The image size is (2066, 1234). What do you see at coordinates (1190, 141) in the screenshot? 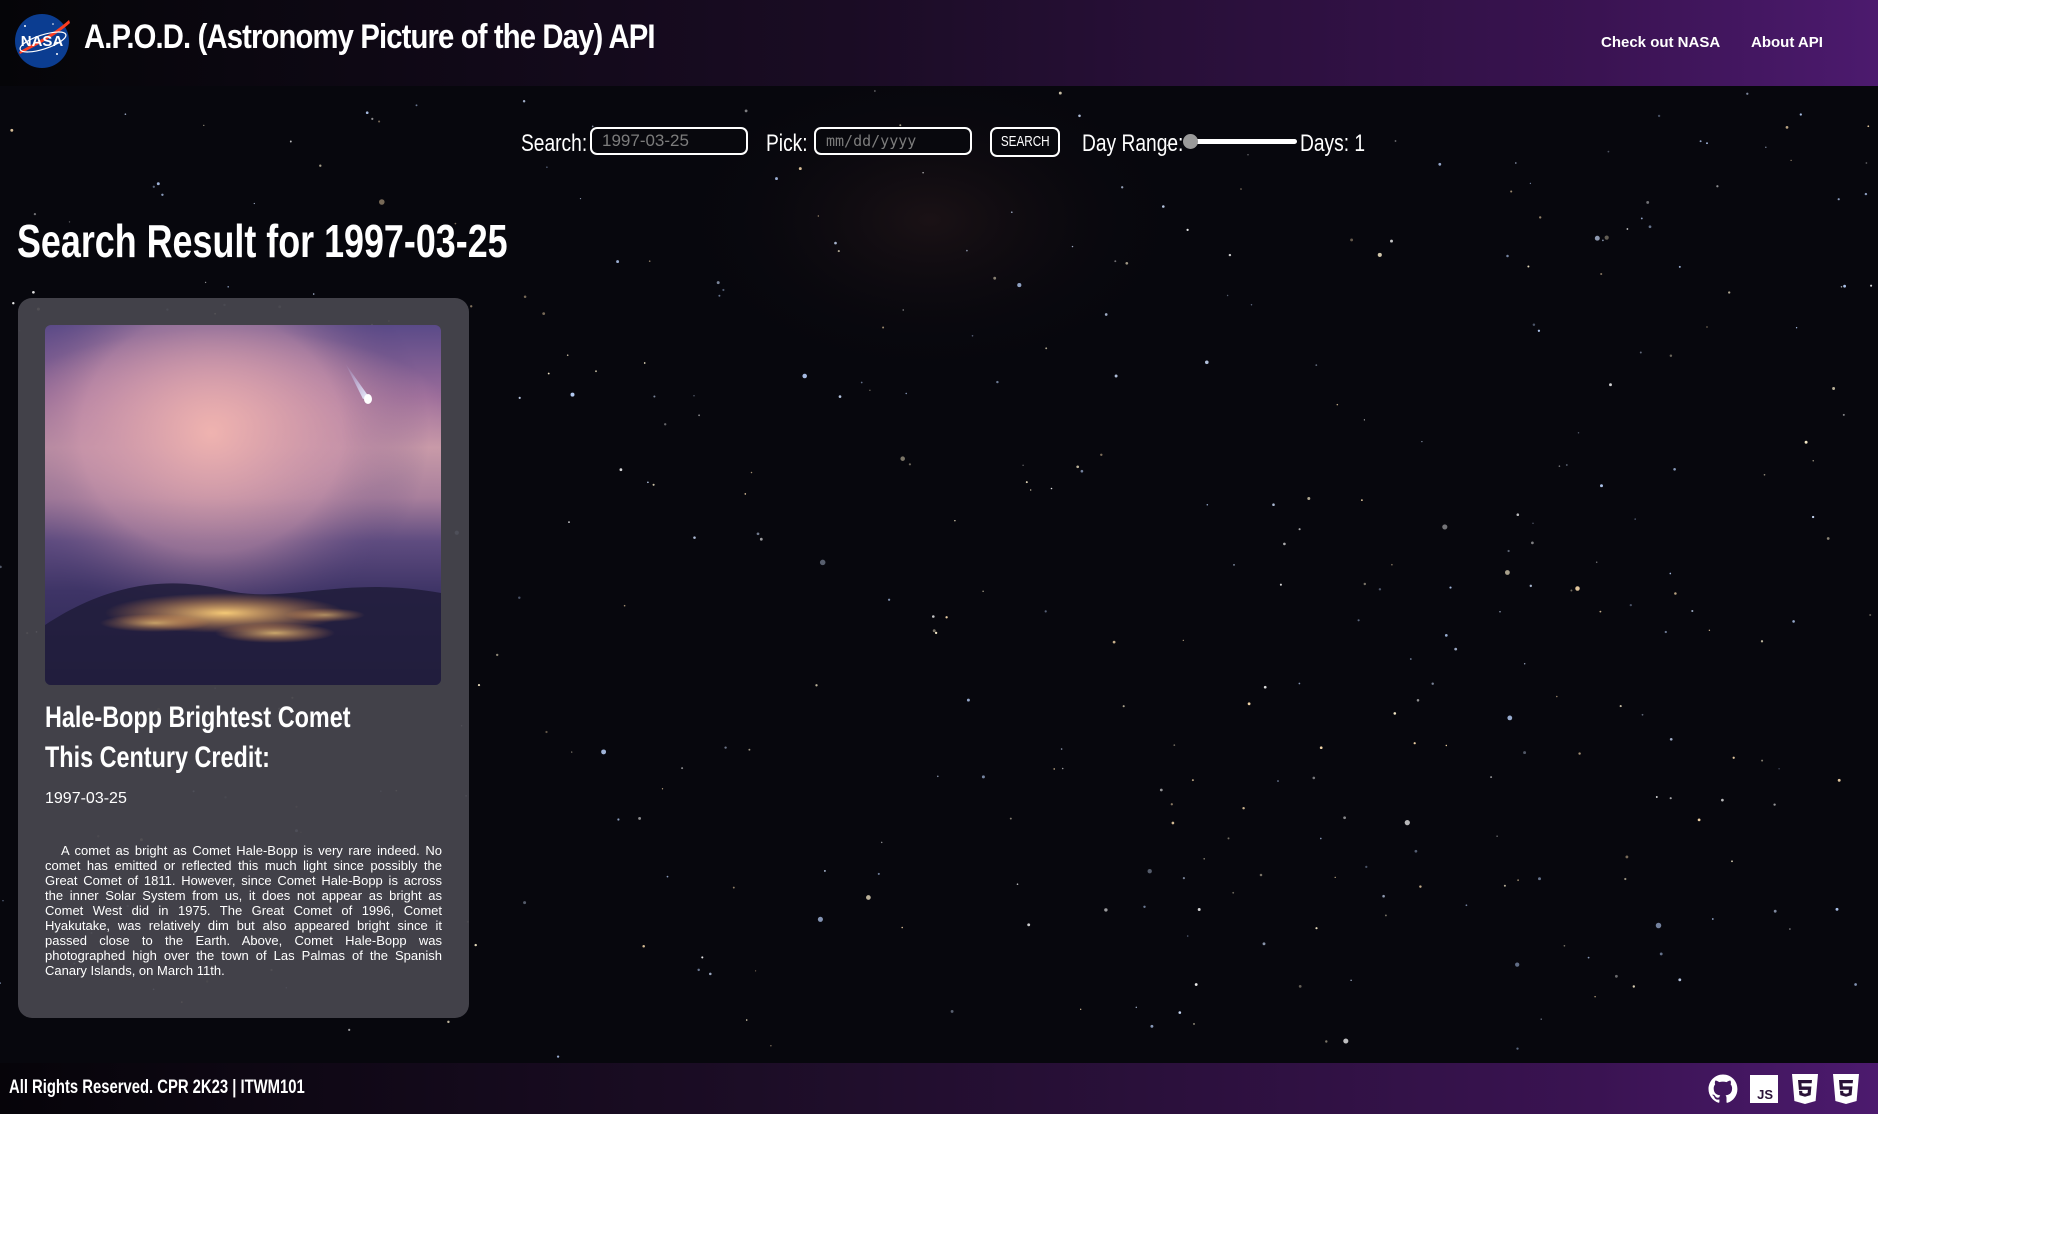
I see `day-range-slider-thumb` at bounding box center [1190, 141].